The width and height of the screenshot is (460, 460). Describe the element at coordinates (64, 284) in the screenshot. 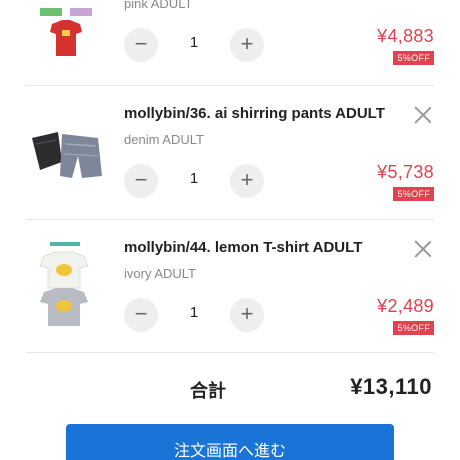

I see `tshirt-lemon-icon` at that location.